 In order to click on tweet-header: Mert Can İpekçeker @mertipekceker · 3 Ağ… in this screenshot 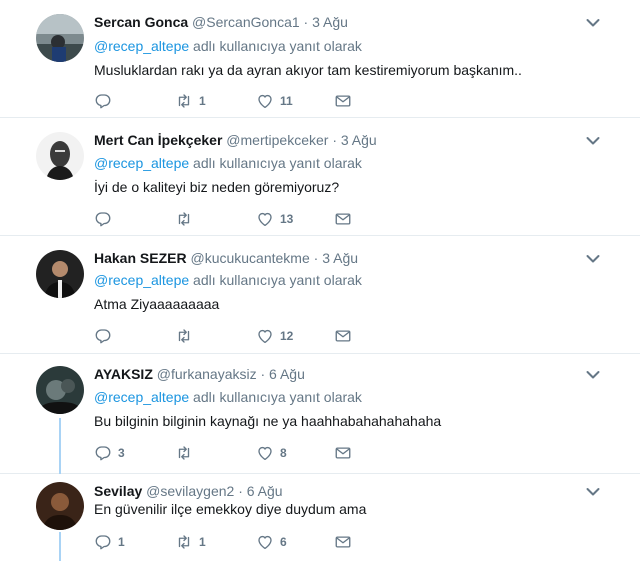, I will do `click(235, 140)`.